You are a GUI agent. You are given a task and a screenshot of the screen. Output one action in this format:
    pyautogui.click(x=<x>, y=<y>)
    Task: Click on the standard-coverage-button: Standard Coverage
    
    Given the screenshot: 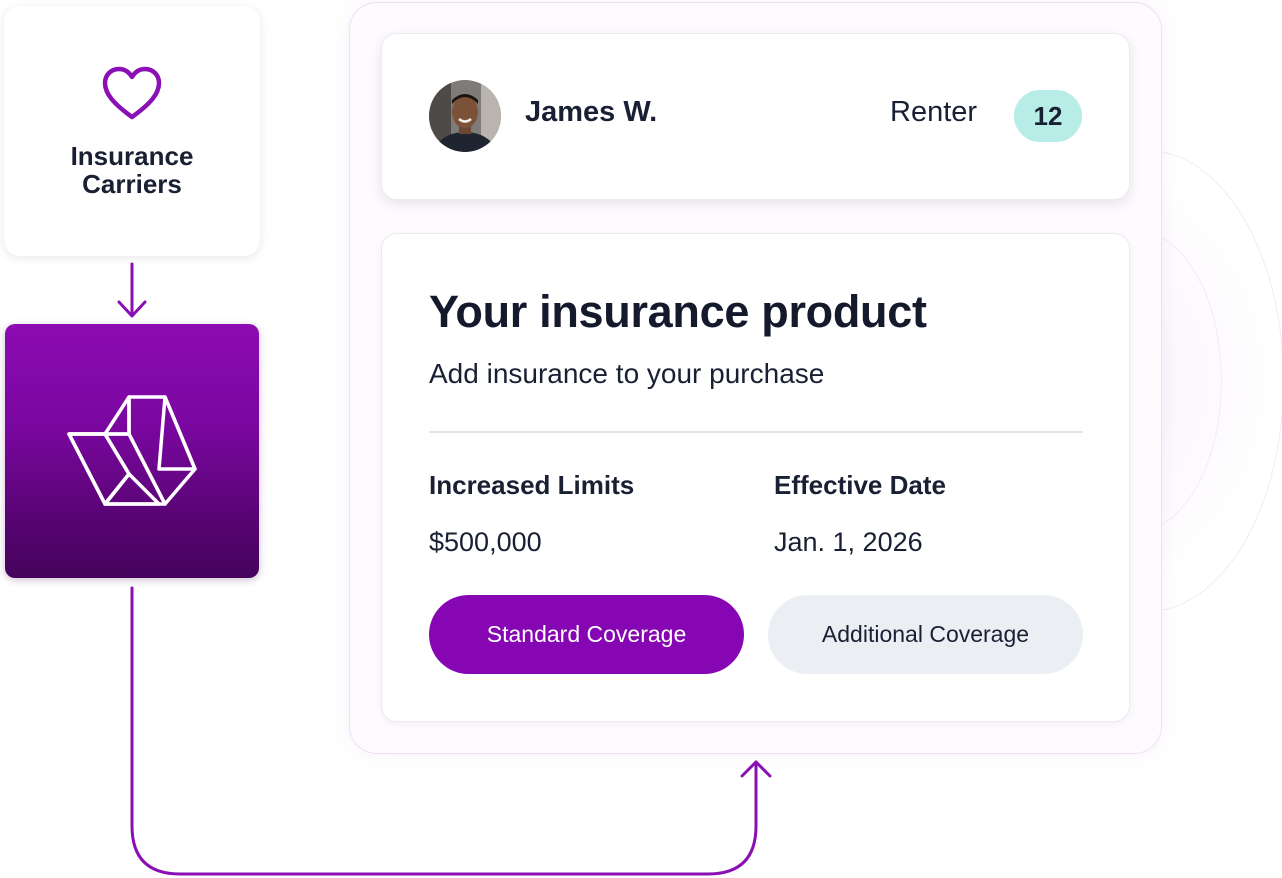 What is the action you would take?
    pyautogui.click(x=586, y=634)
    